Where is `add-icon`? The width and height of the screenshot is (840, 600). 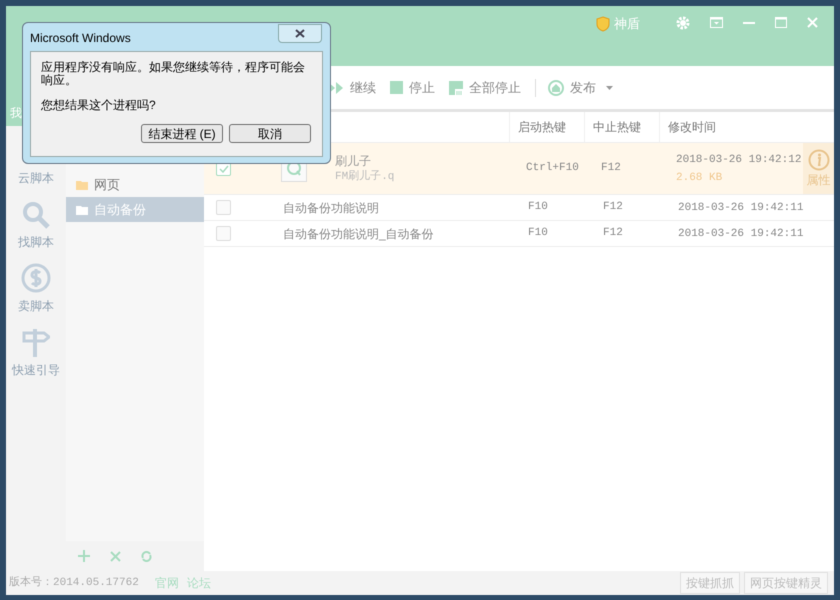
add-icon is located at coordinates (84, 556).